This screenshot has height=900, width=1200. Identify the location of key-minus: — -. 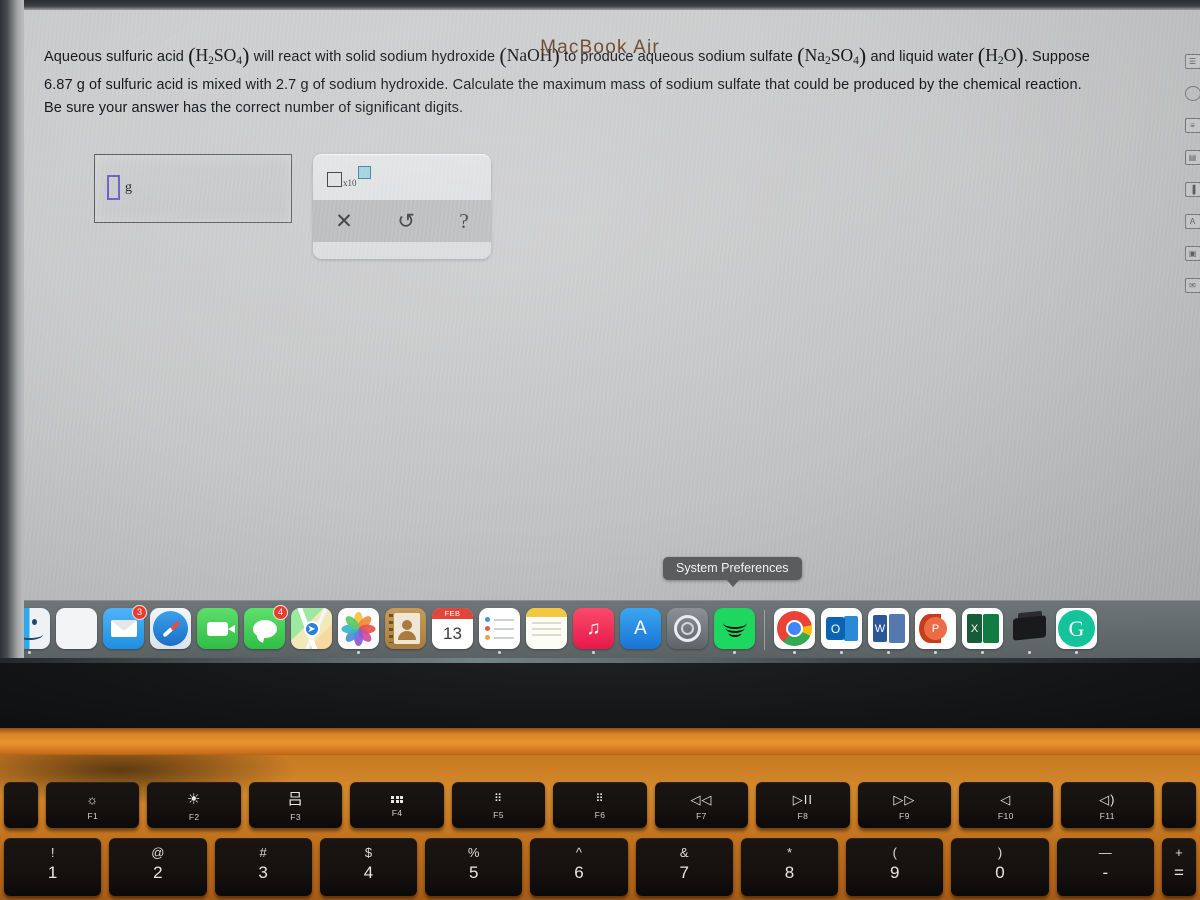
(1105, 867).